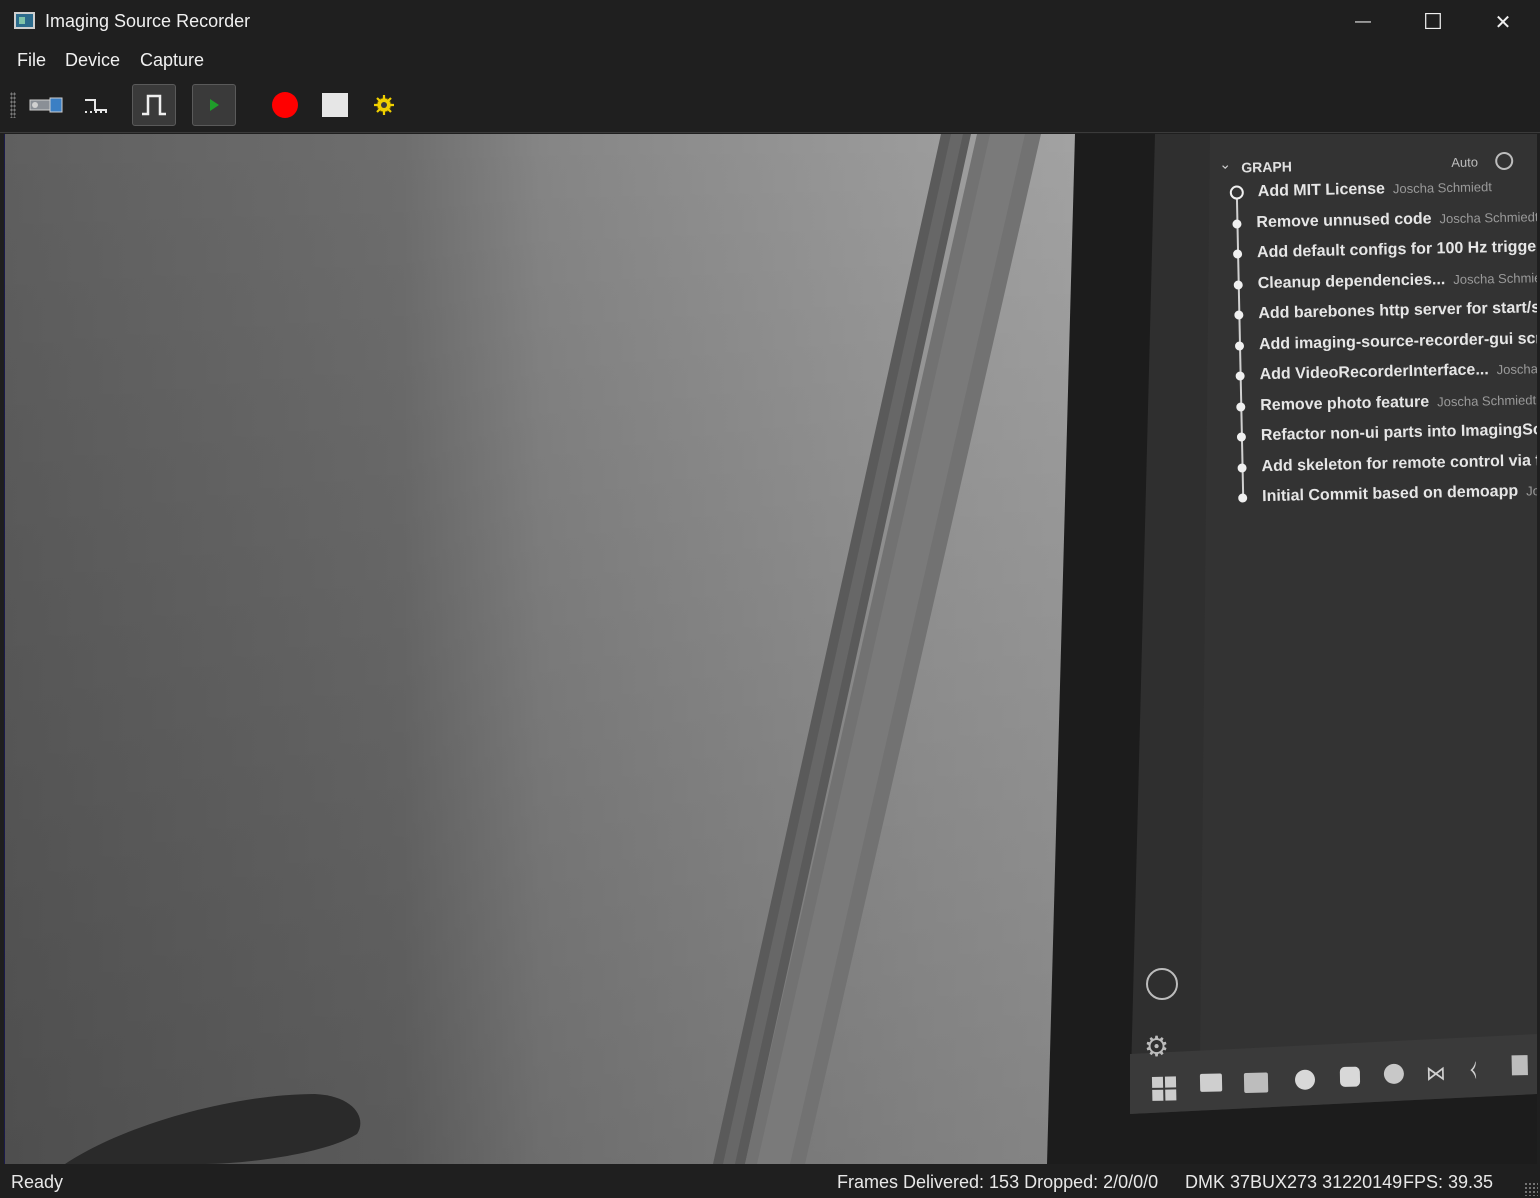  What do you see at coordinates (24, 20) in the screenshot?
I see `app-icon` at bounding box center [24, 20].